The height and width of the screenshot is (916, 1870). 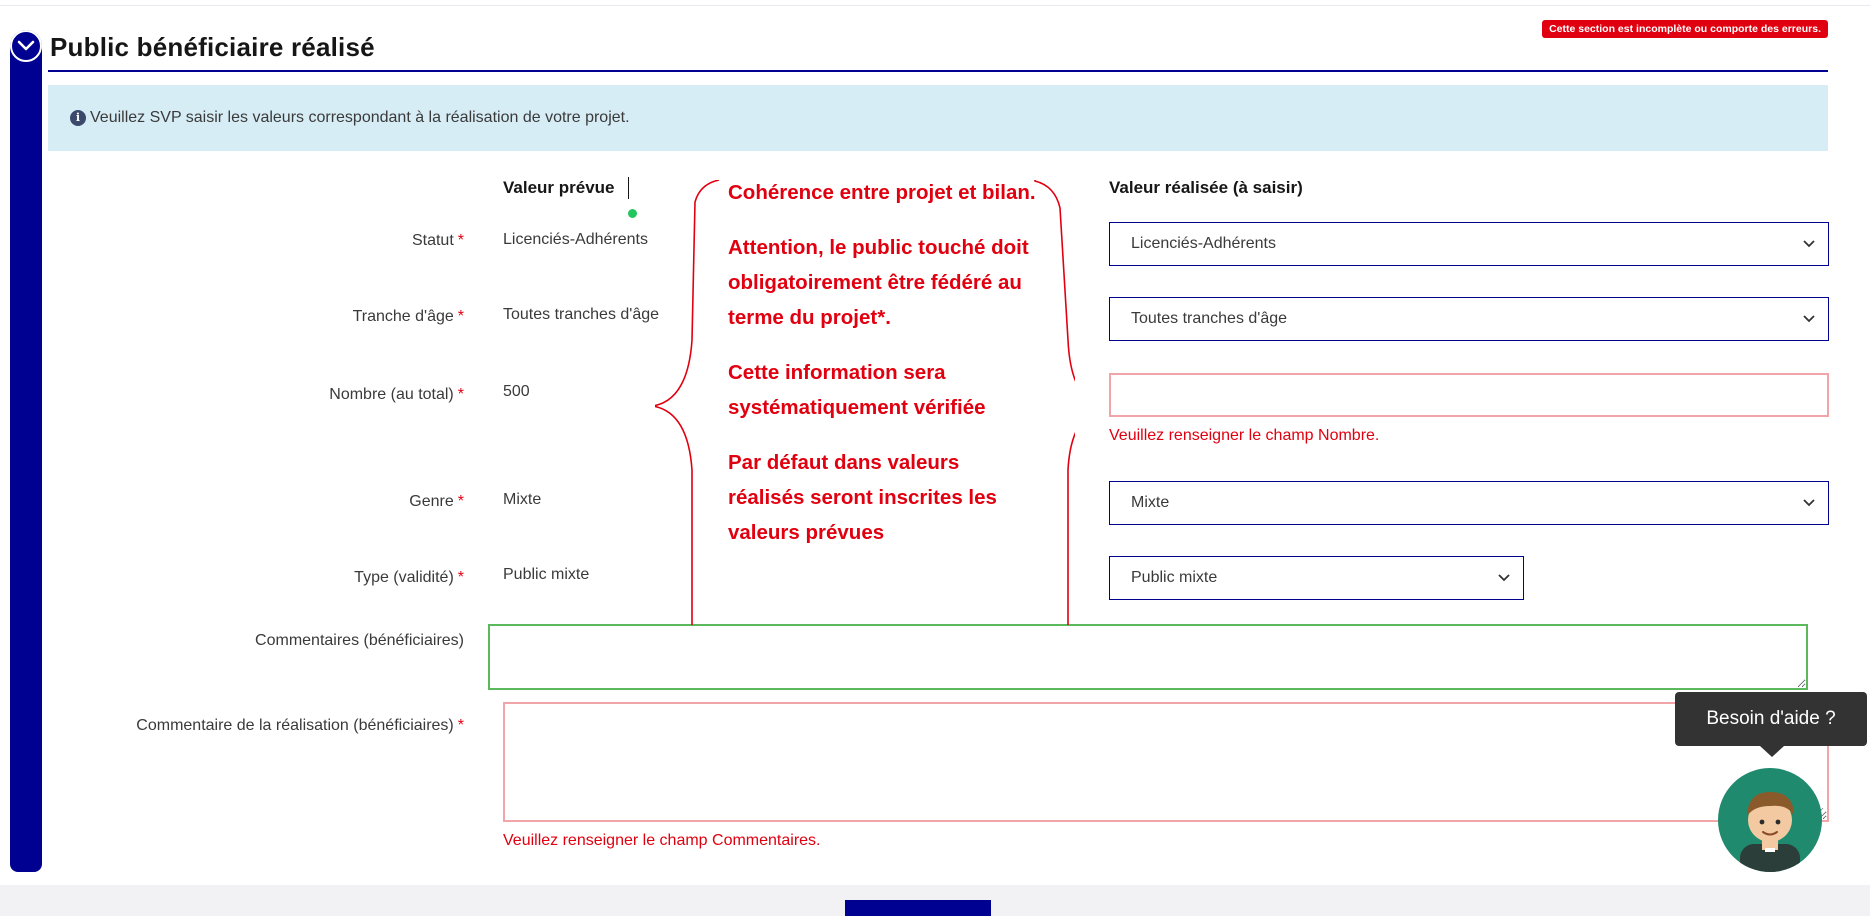 I want to click on column-header-planned: Valeur prévue, so click(x=559, y=187).